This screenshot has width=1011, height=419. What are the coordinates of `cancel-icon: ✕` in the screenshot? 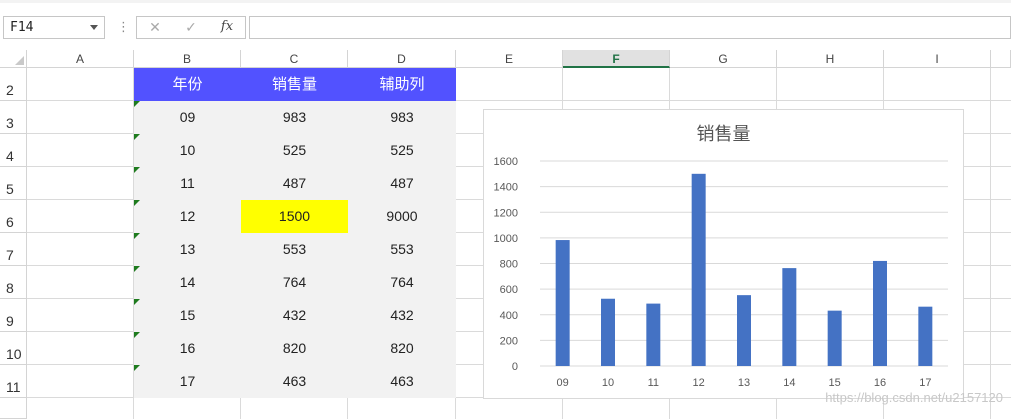 It's located at (155, 28).